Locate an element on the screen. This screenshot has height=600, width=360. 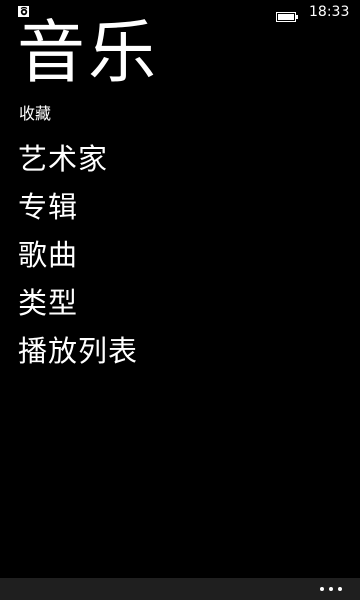
app-title: 音乐 is located at coordinates (88, 53).